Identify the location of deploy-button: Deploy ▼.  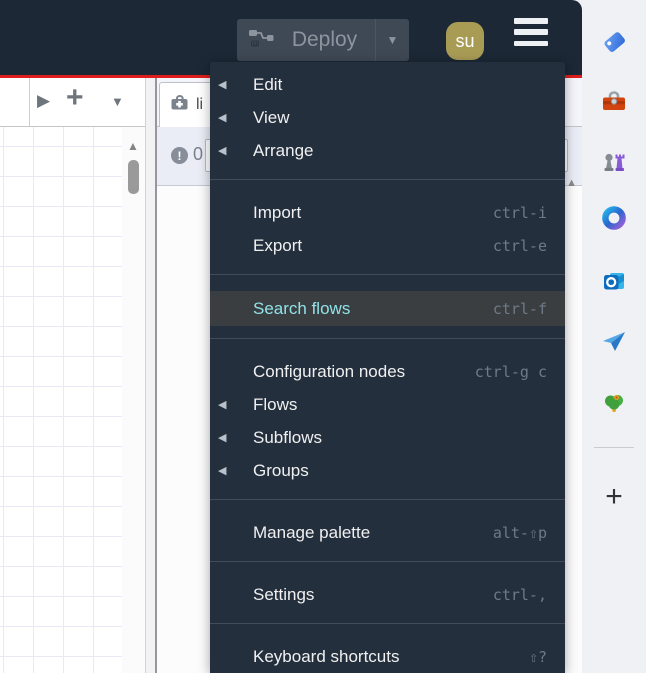
(323, 40).